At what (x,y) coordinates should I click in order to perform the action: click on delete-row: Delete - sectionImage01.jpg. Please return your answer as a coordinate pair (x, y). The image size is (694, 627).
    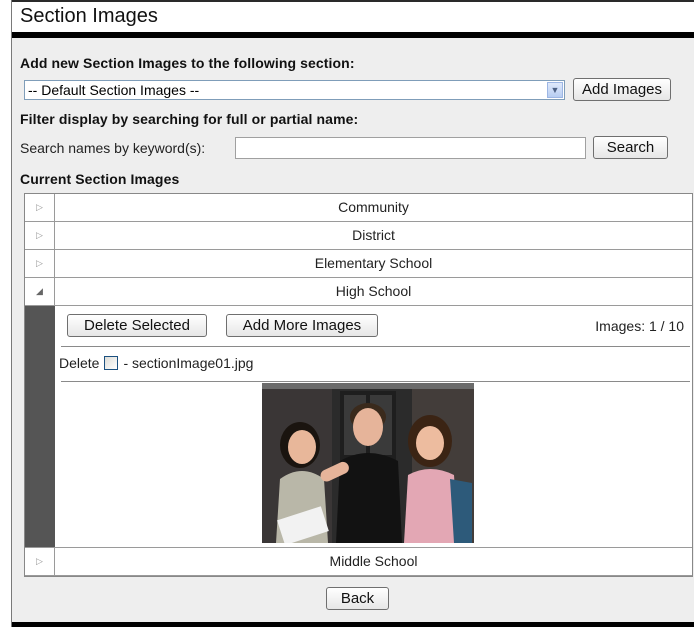
    Looking at the image, I should click on (156, 363).